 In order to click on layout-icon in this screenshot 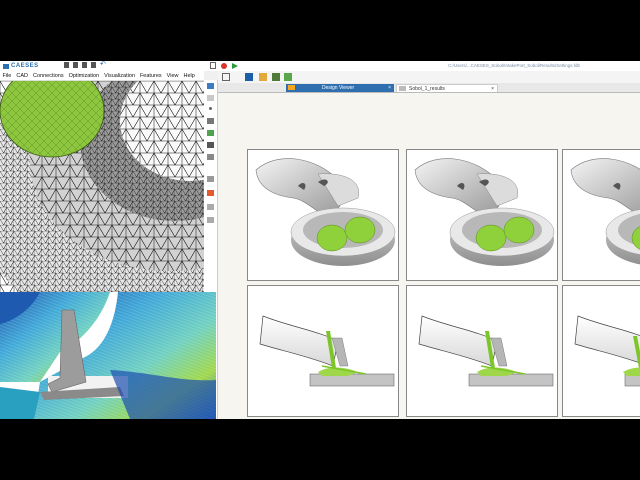, I will do `click(226, 77)`.